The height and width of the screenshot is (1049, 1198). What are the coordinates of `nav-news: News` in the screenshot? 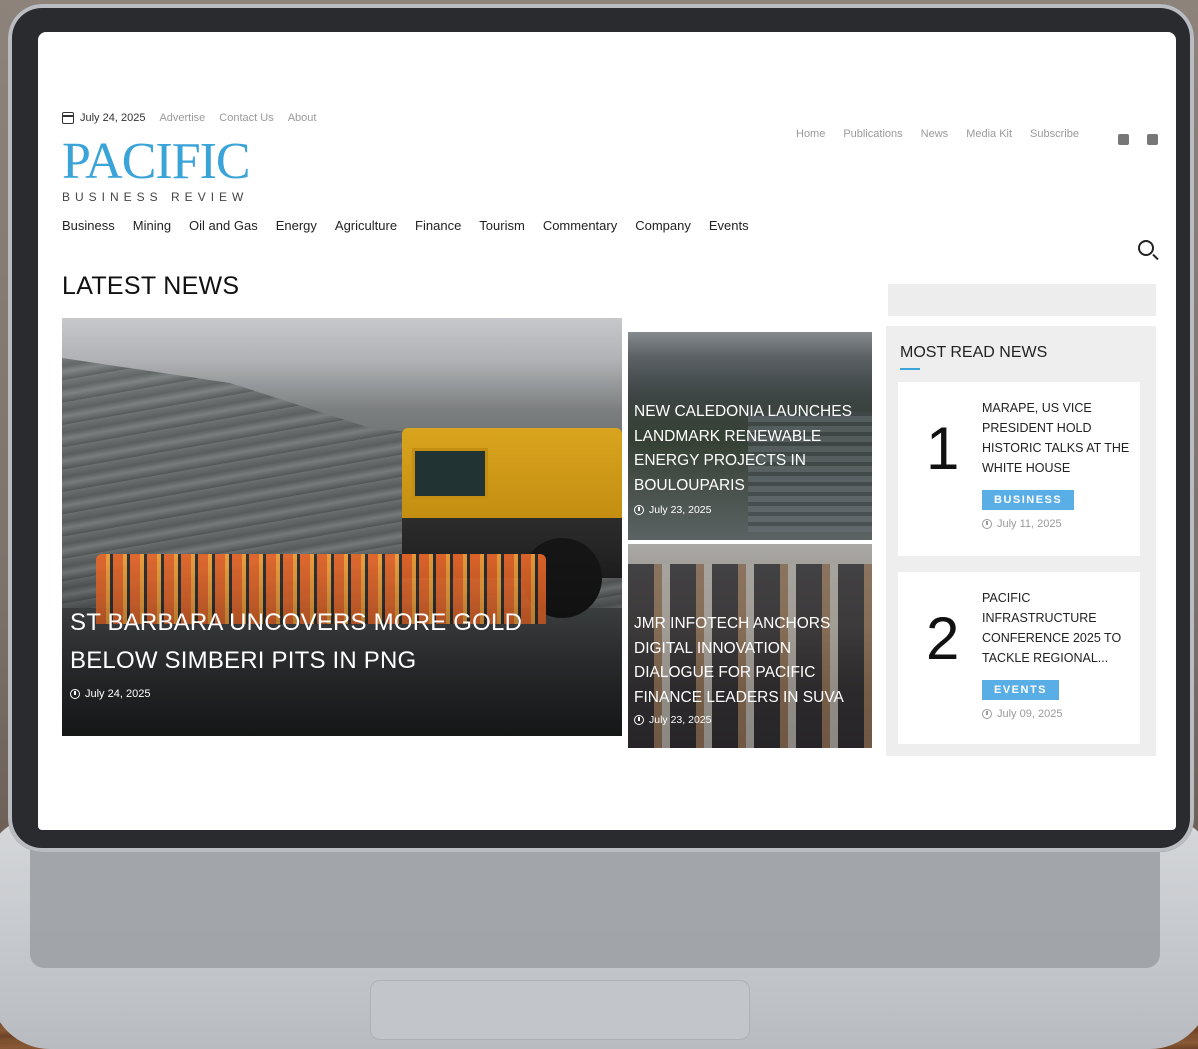 It's located at (935, 134).